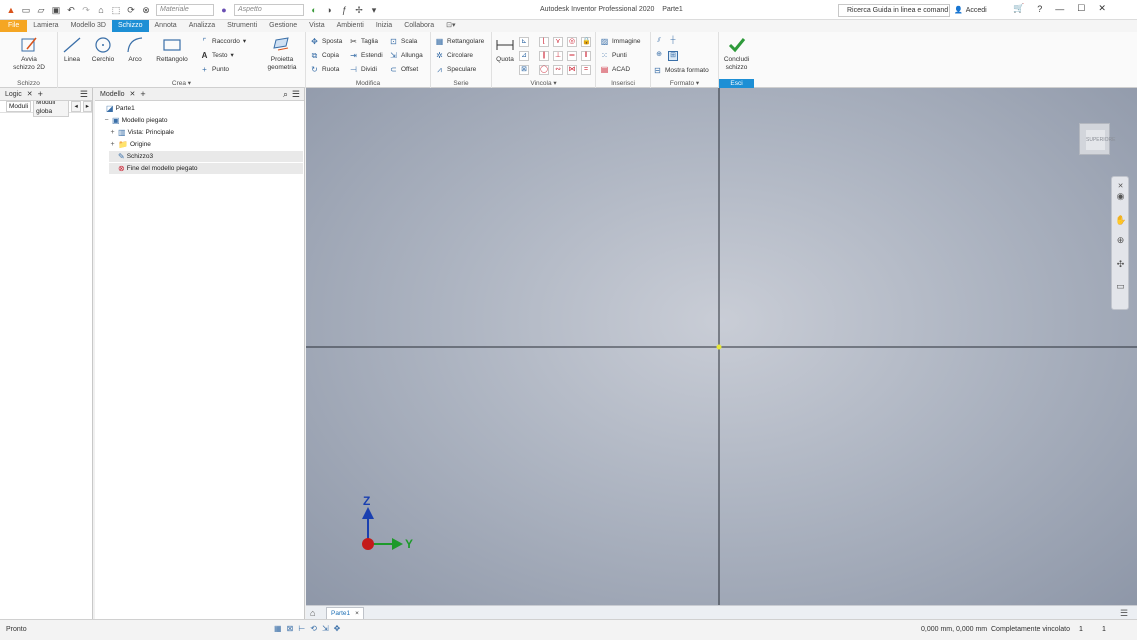  I want to click on ribbon-options-icon: ⊡▾, so click(450, 26).